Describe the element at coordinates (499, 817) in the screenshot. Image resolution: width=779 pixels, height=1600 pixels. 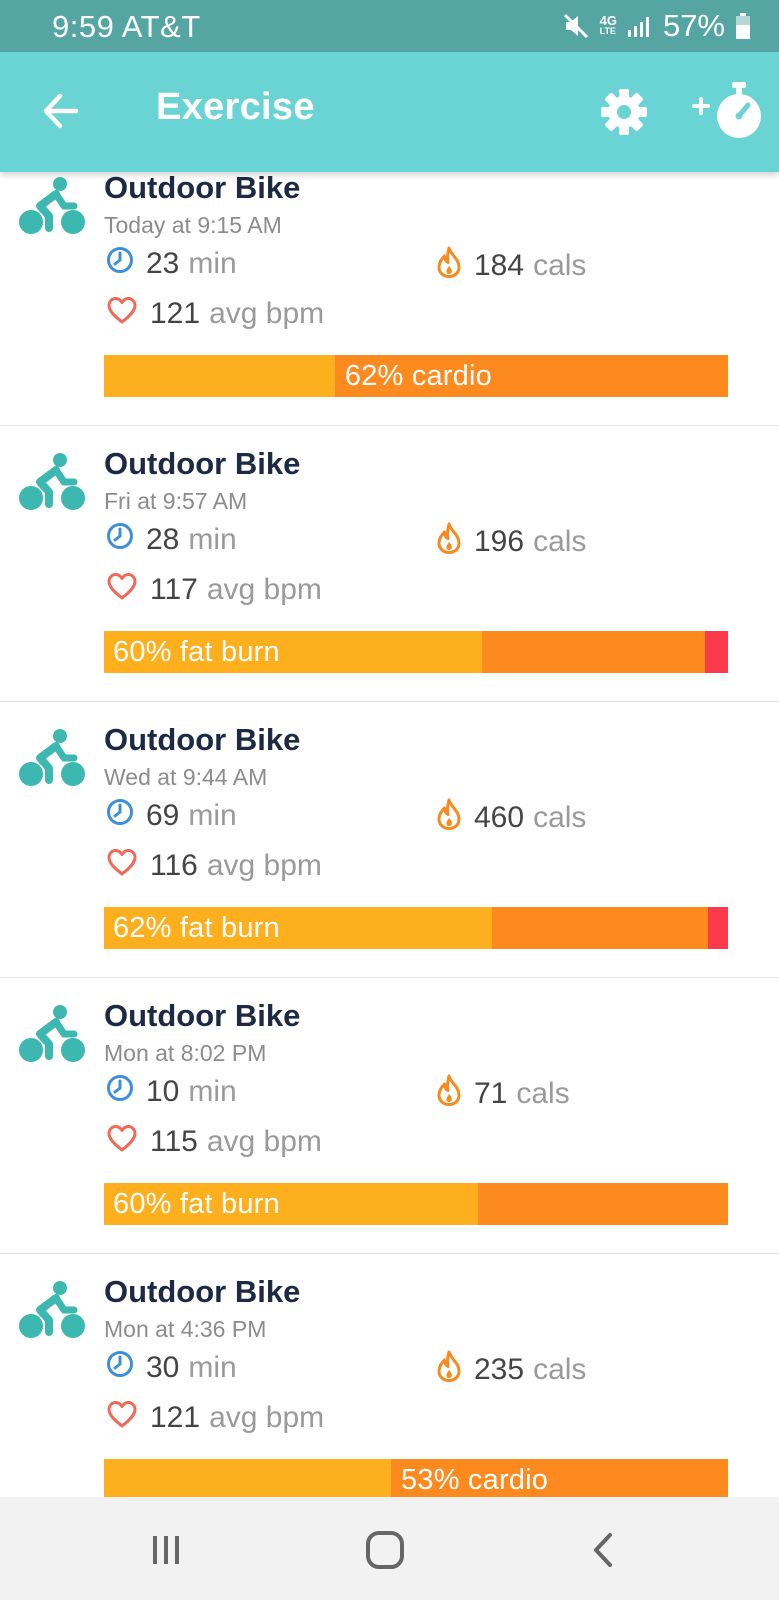
I see `calories-value: 460` at that location.